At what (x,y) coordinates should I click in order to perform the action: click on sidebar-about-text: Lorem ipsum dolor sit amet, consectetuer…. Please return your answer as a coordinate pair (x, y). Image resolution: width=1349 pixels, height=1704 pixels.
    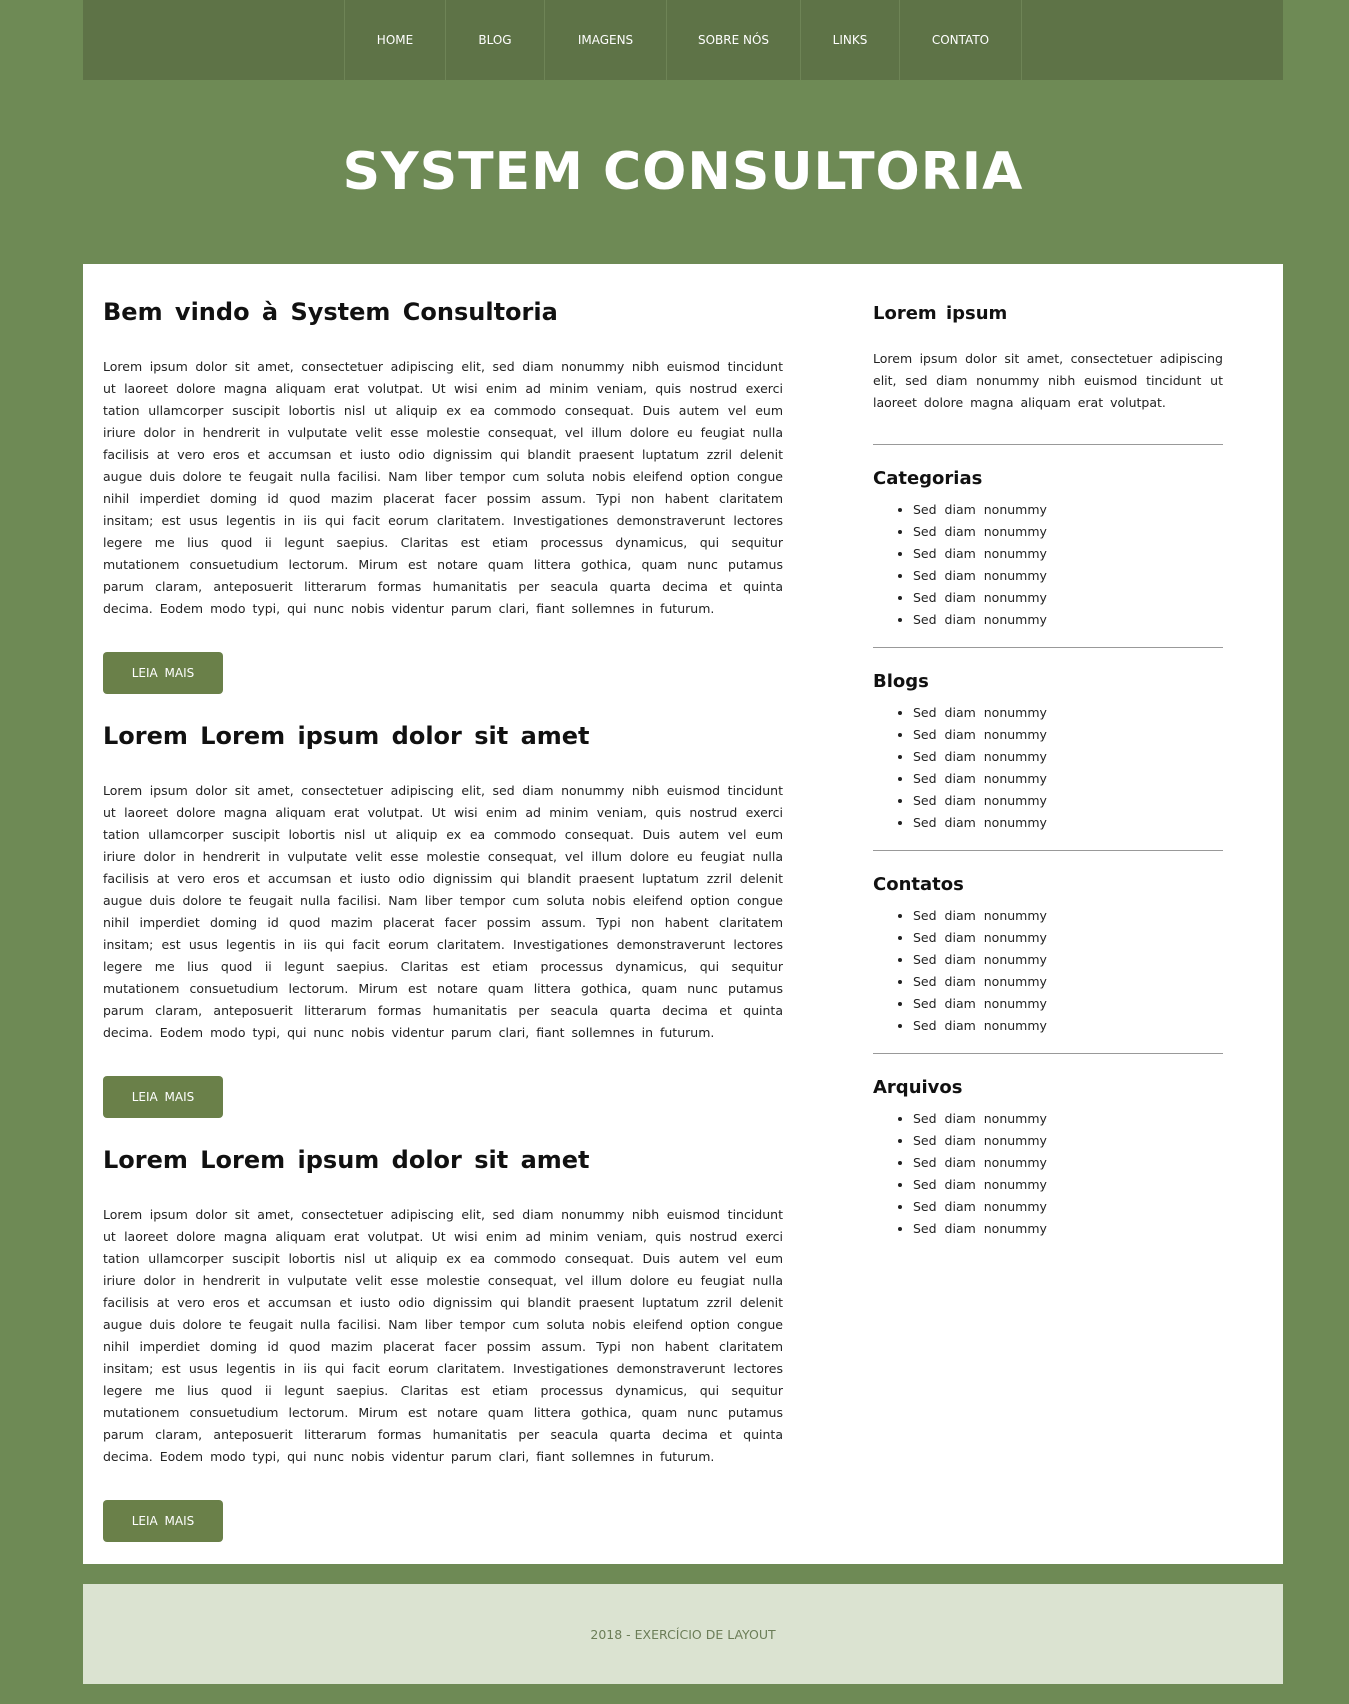
    Looking at the image, I should click on (1048, 380).